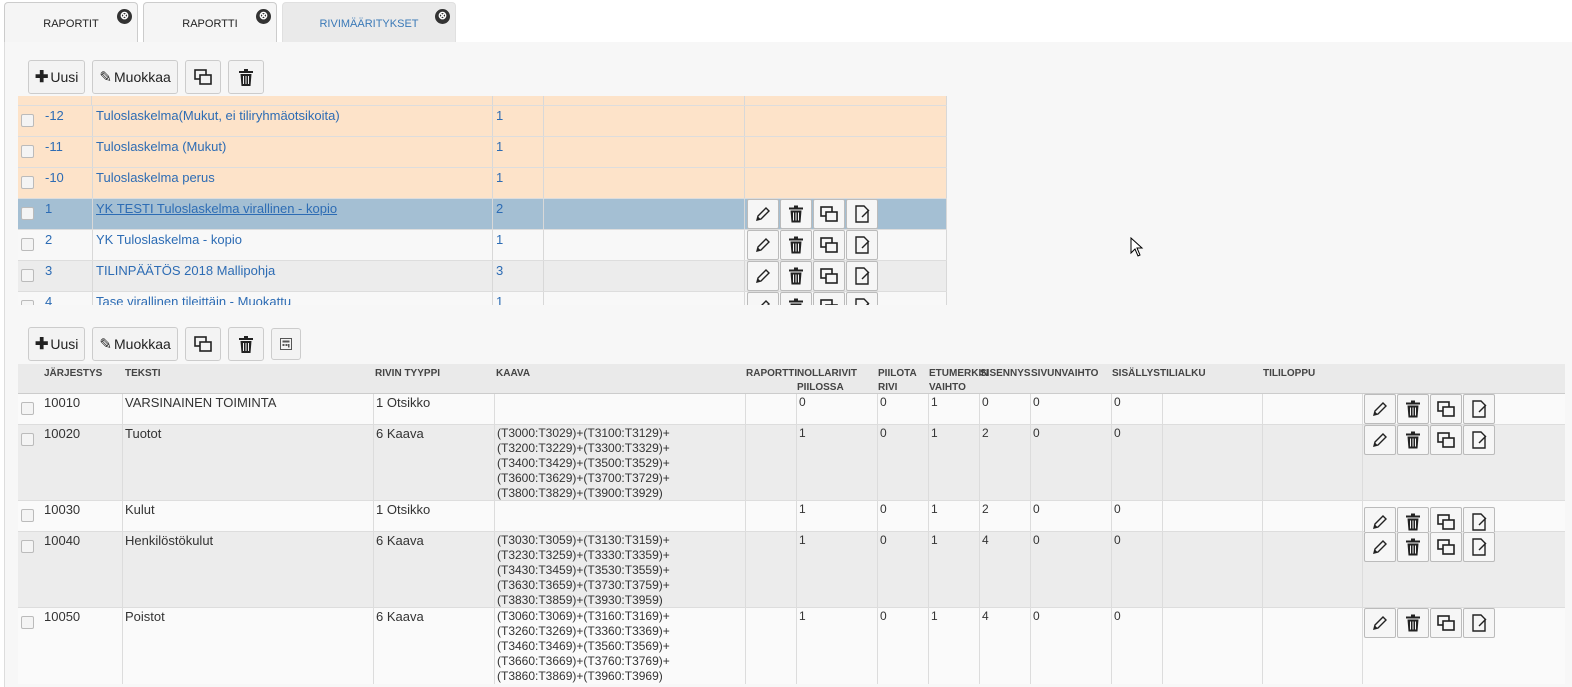  I want to click on col-tililoppu: TILILOPPU, so click(1289, 374).